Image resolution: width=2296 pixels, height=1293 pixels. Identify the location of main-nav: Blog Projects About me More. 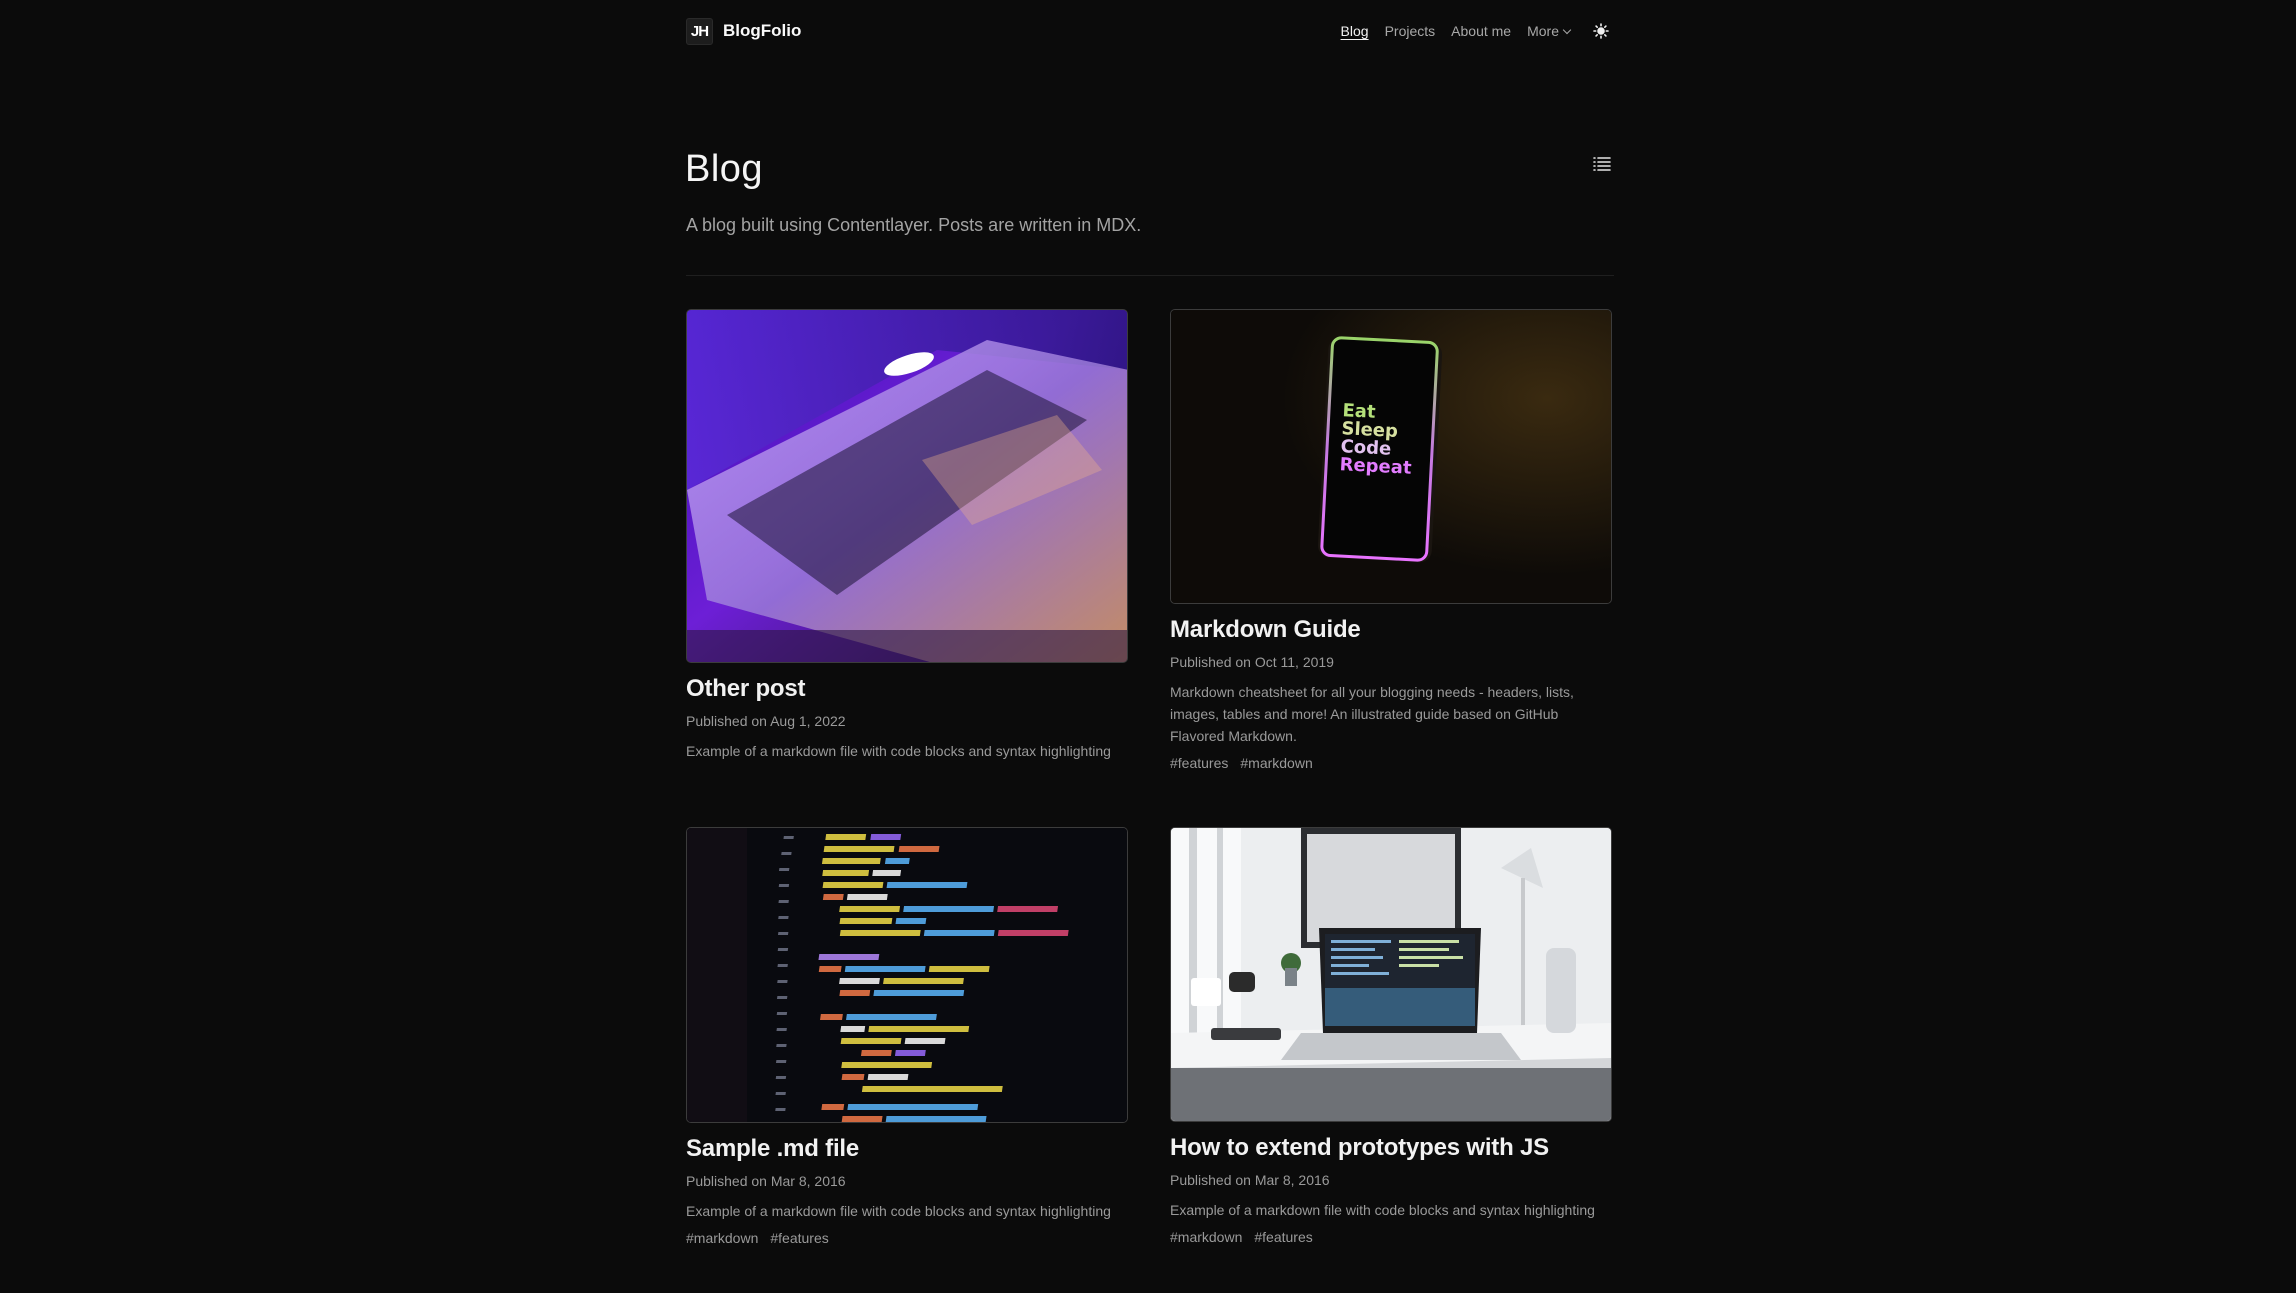
(1477, 31).